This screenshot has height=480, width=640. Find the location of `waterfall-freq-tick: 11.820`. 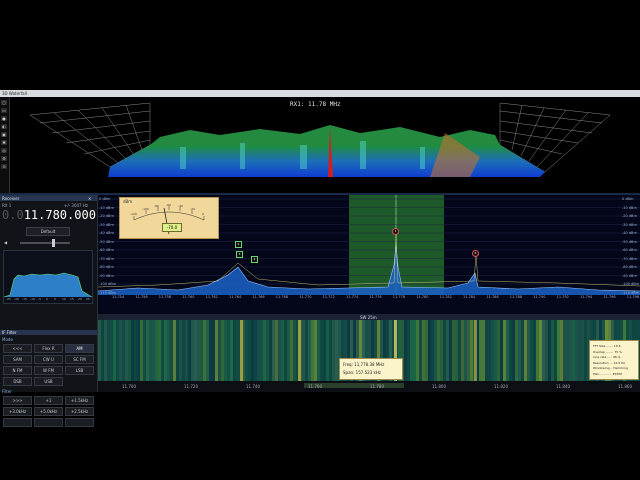

waterfall-freq-tick: 11.820 is located at coordinates (501, 386).